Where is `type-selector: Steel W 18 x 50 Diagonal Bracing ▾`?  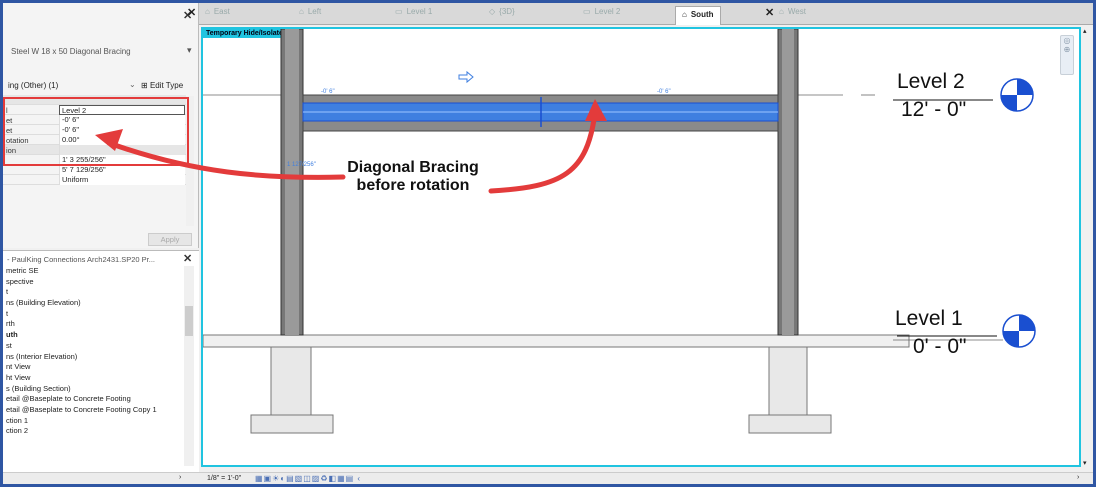
type-selector: Steel W 18 x 50 Diagonal Bracing ▾ is located at coordinates (101, 52).